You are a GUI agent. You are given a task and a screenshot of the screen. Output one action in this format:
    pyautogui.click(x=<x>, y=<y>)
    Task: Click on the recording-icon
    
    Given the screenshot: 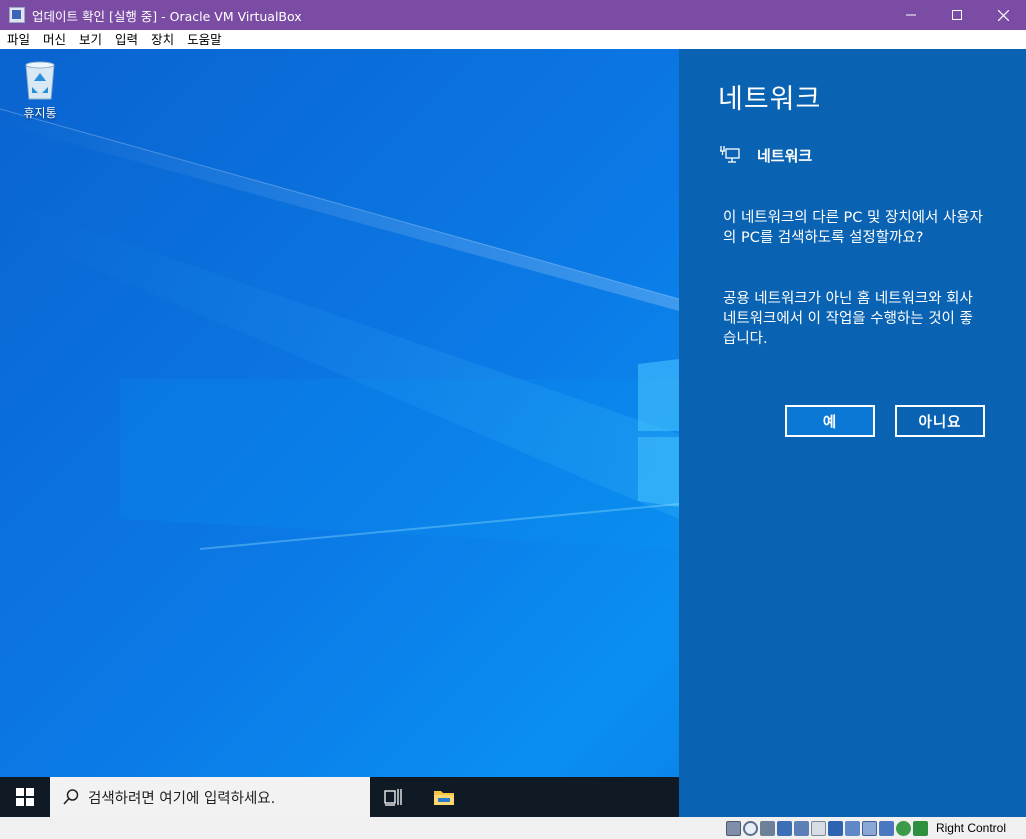 What is the action you would take?
    pyautogui.click(x=852, y=828)
    